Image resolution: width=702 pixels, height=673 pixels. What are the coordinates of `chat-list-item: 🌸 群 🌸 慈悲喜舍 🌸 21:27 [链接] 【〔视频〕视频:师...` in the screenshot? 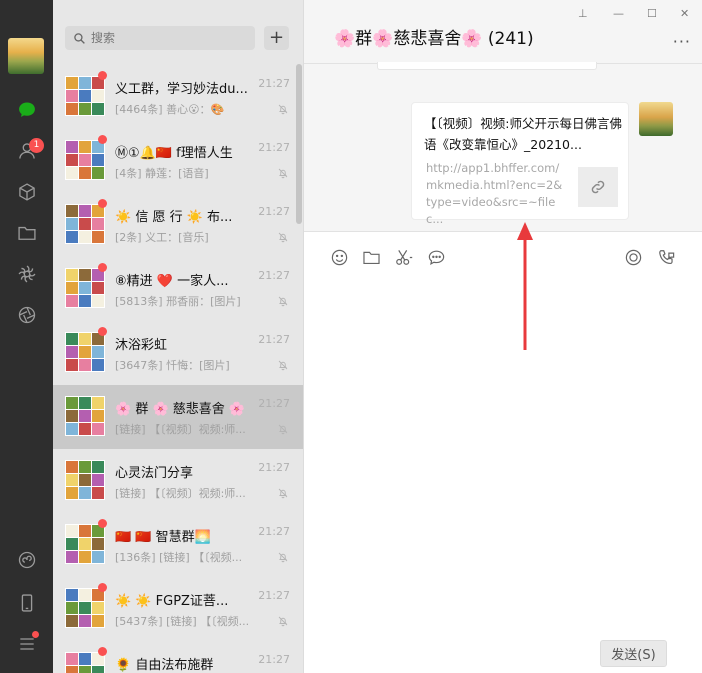 It's located at (178, 417).